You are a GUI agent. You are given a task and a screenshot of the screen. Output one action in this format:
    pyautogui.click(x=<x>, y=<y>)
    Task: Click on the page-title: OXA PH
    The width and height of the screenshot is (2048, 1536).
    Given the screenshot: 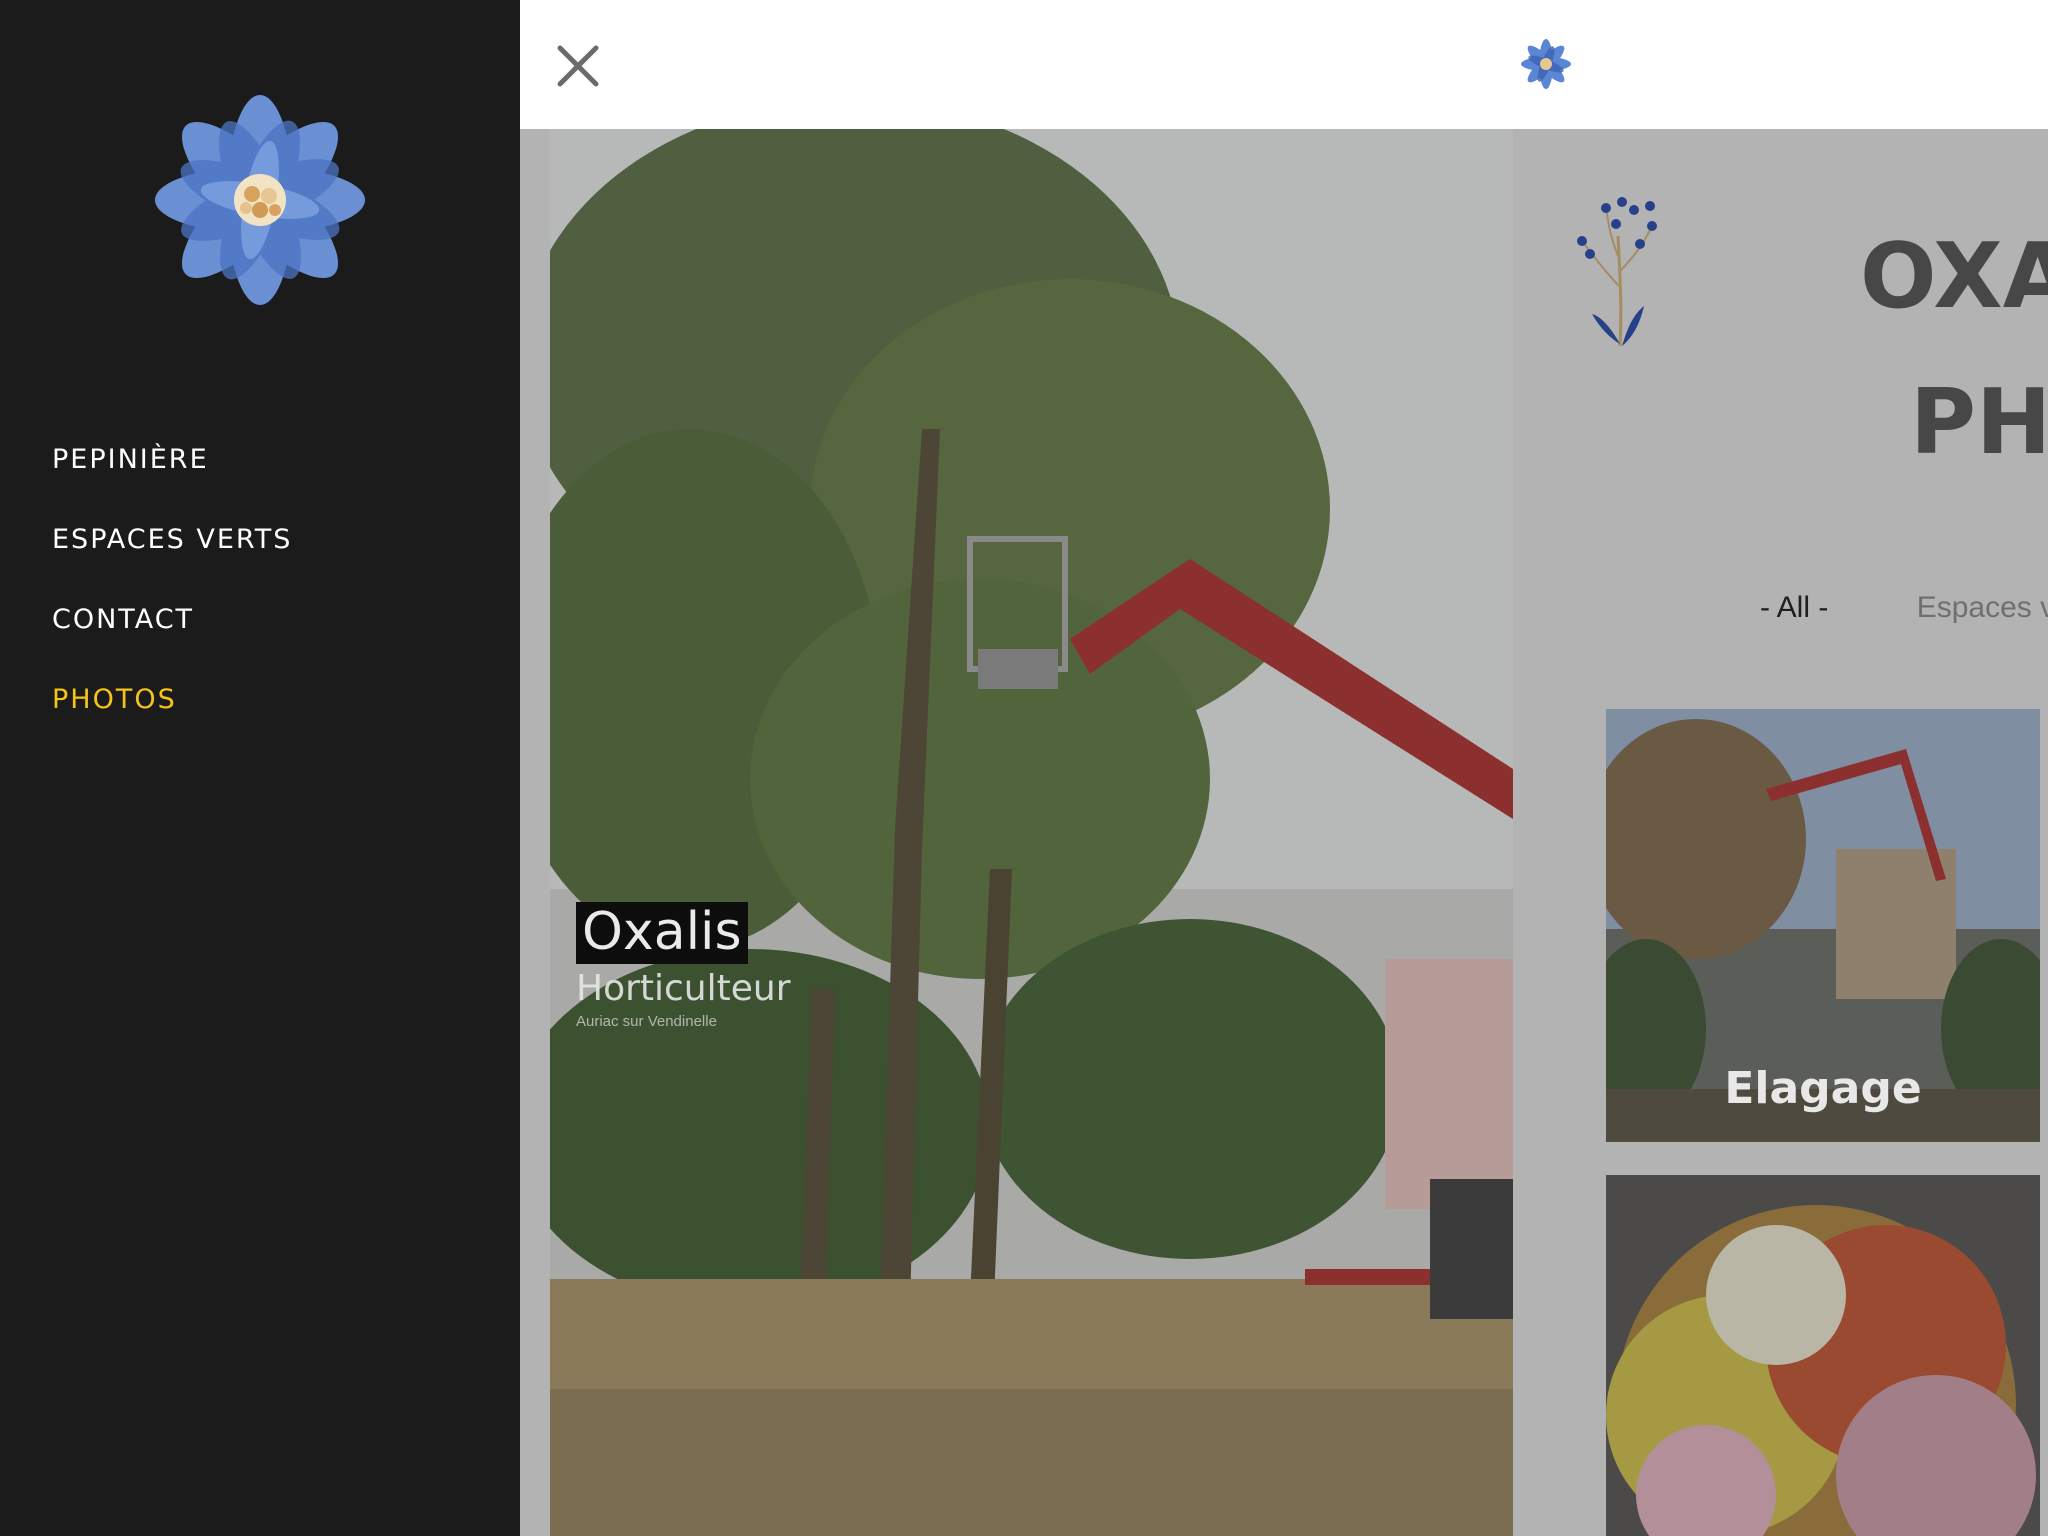 What is the action you would take?
    pyautogui.click(x=1954, y=350)
    